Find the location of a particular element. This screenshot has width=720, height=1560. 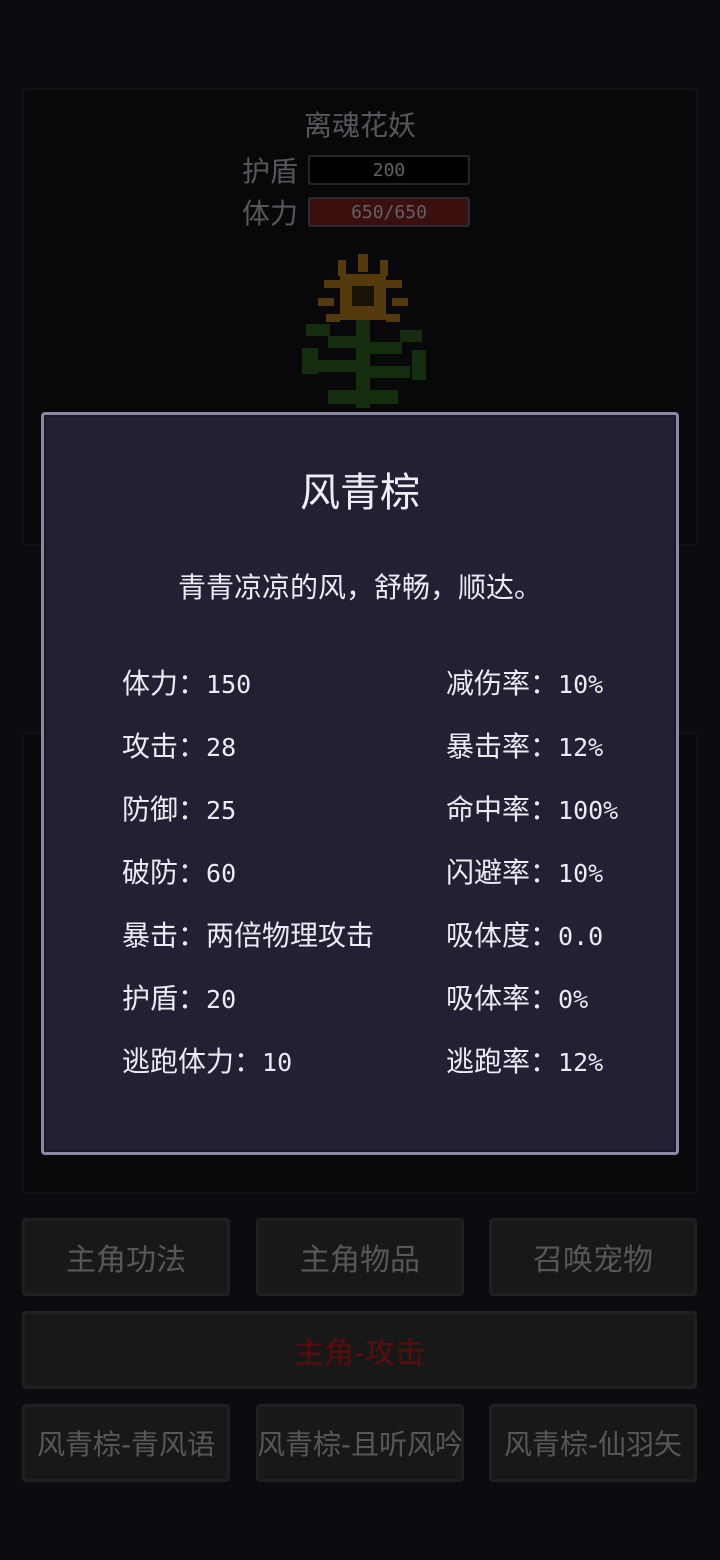

attr-defense: 防御：25 is located at coordinates (179, 808).